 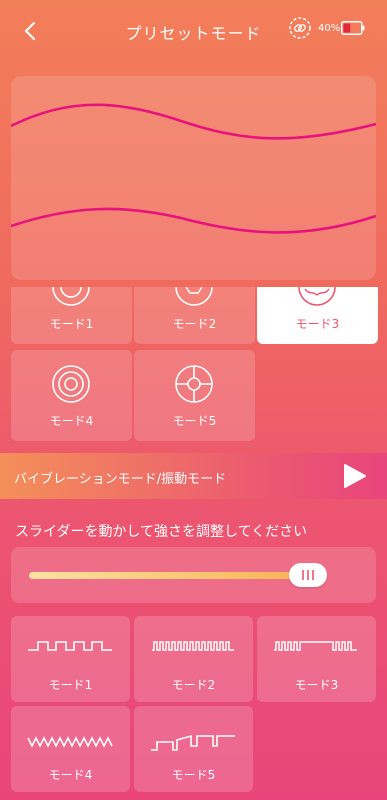 What do you see at coordinates (170, 575) in the screenshot?
I see `intensity-slider-track` at bounding box center [170, 575].